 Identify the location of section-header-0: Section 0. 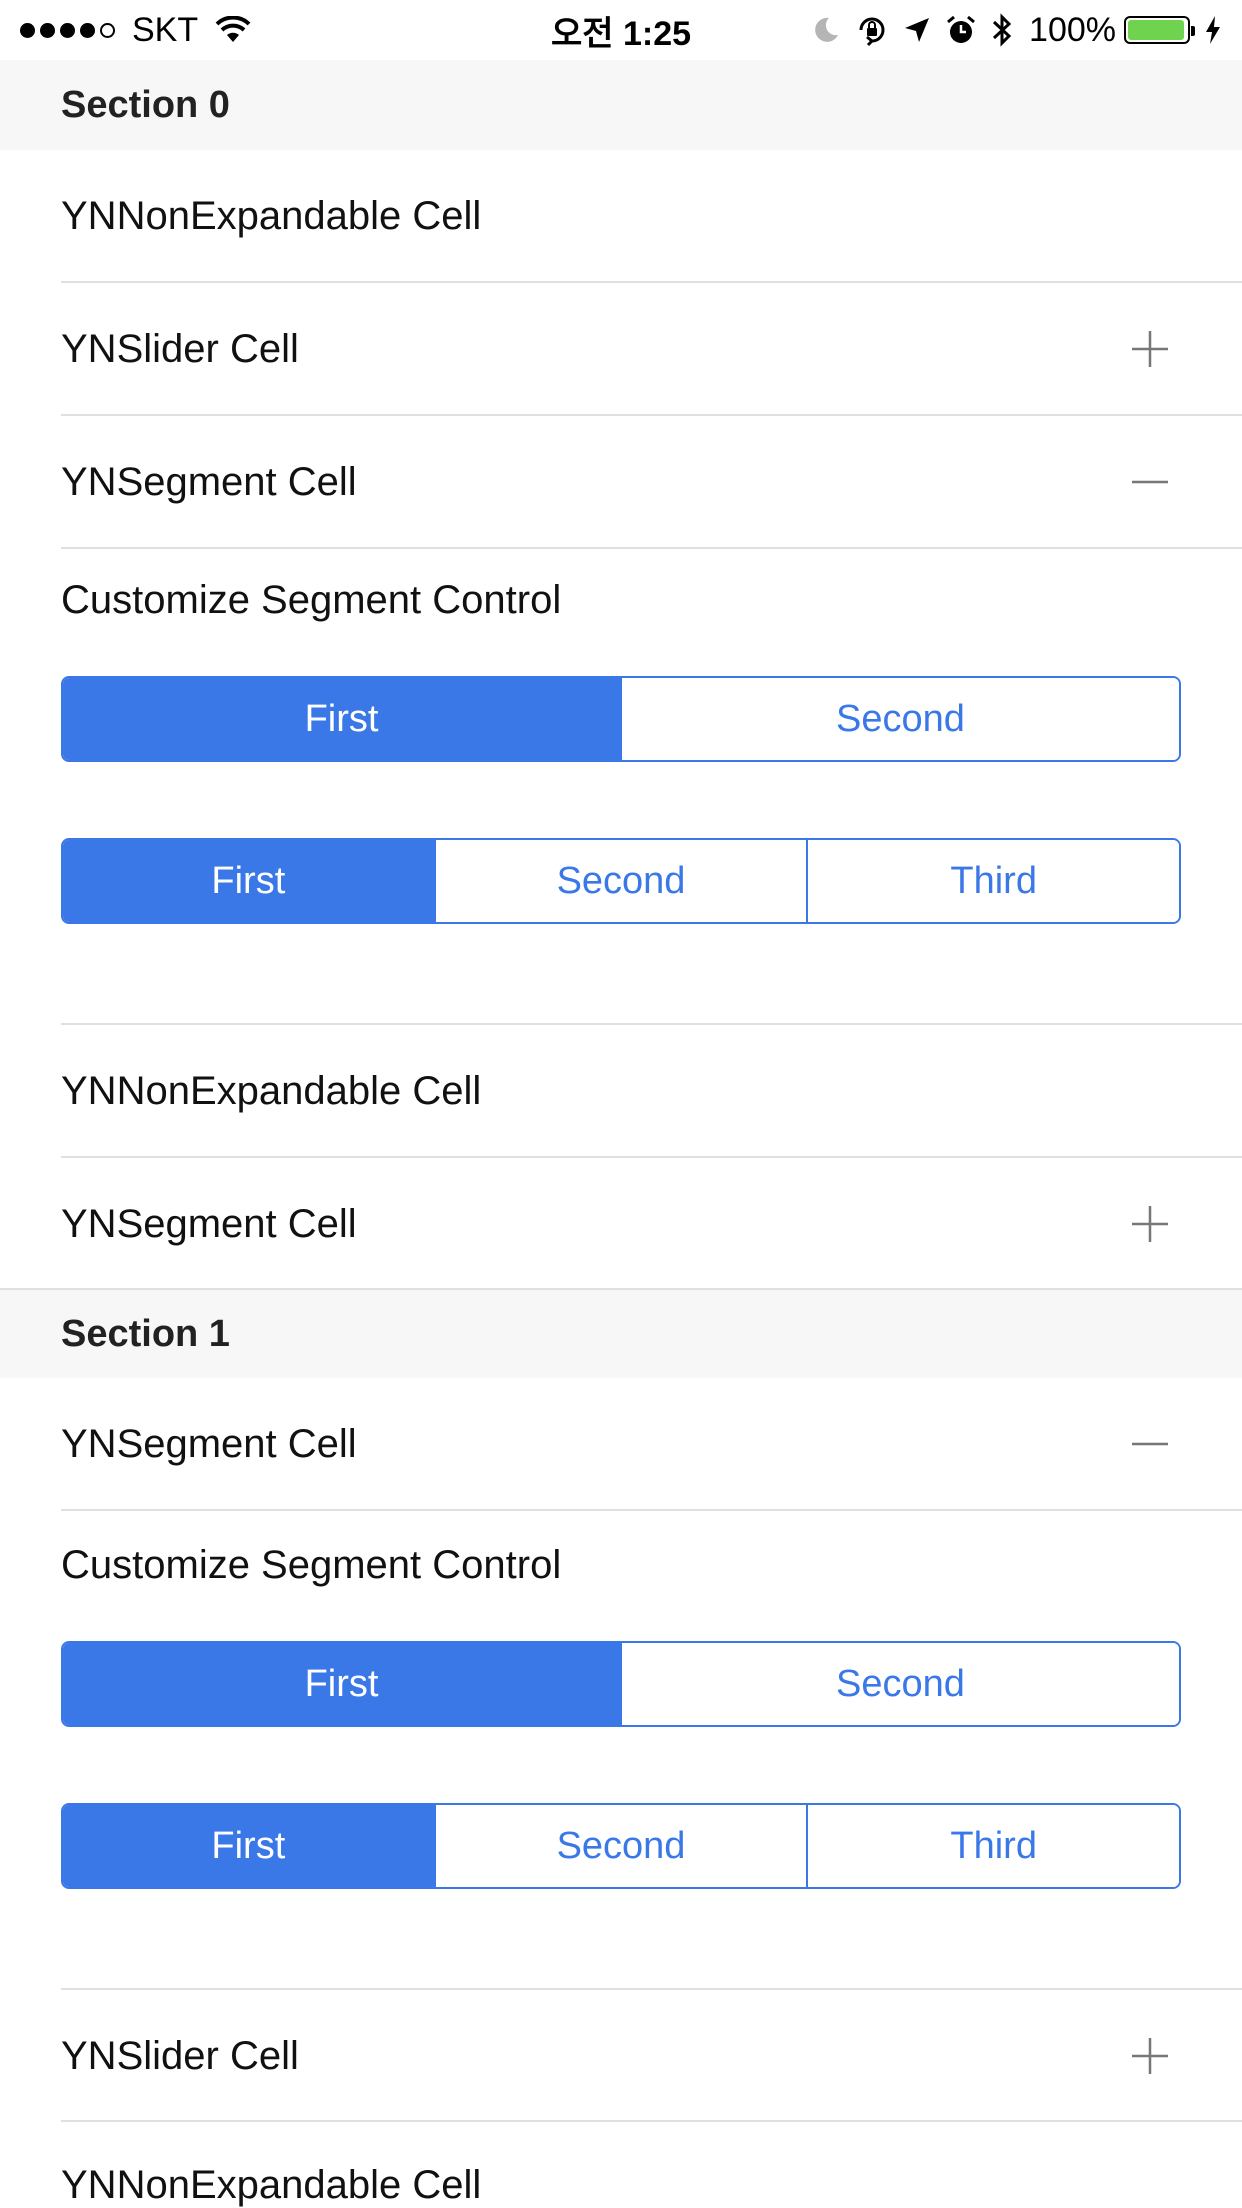
(621, 105).